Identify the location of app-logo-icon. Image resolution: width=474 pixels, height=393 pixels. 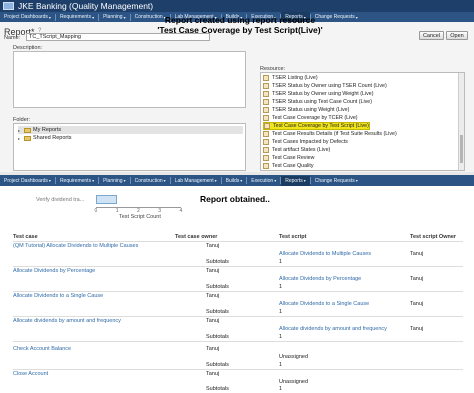
(8, 6).